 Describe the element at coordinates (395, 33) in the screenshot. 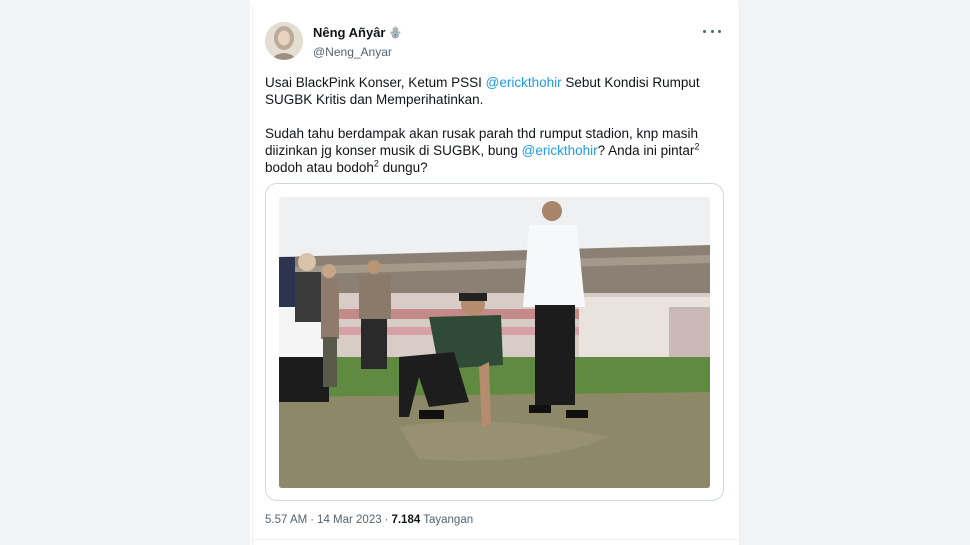

I see `name-emoji: 🪬` at that location.